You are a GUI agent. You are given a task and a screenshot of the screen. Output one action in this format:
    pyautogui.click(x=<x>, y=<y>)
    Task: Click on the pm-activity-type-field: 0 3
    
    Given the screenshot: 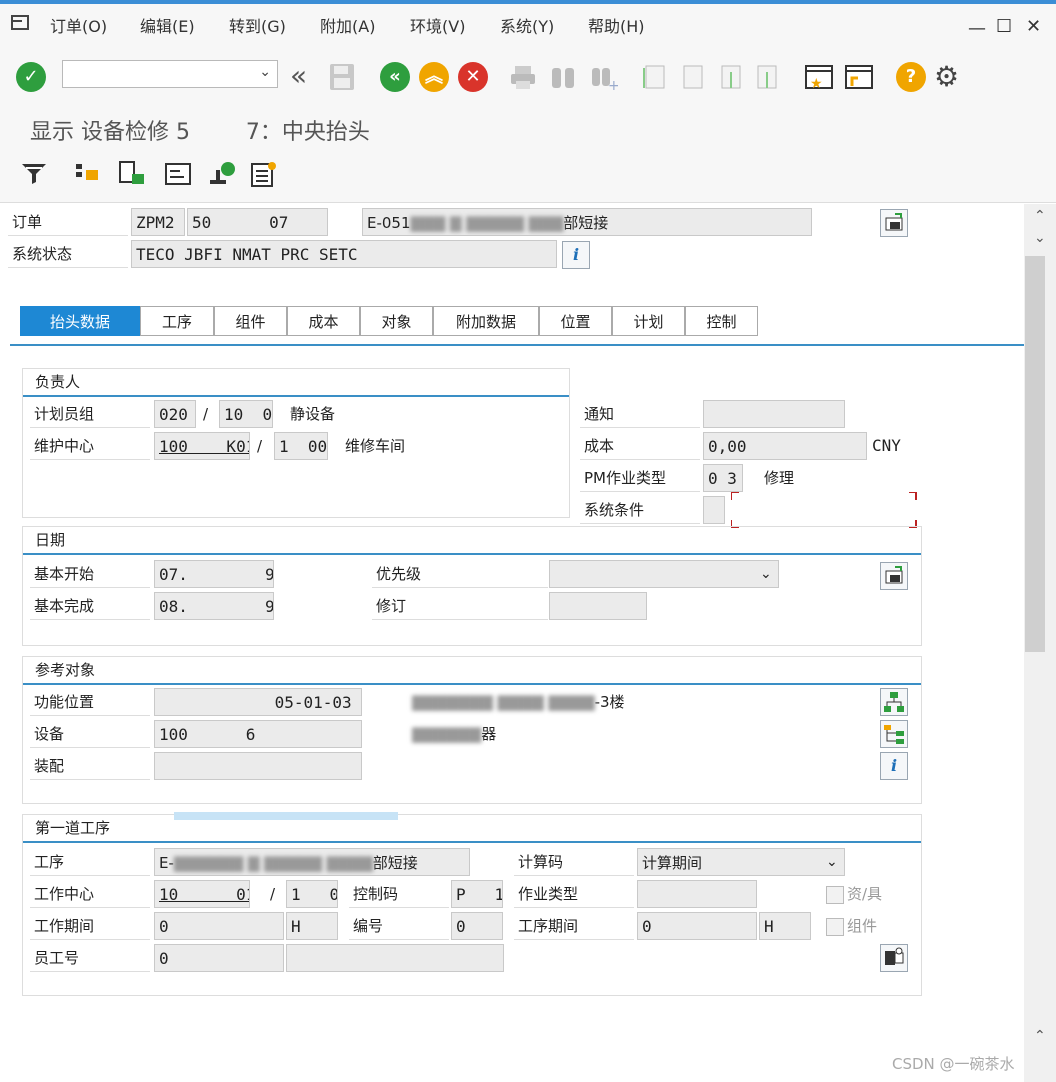 What is the action you would take?
    pyautogui.click(x=723, y=478)
    